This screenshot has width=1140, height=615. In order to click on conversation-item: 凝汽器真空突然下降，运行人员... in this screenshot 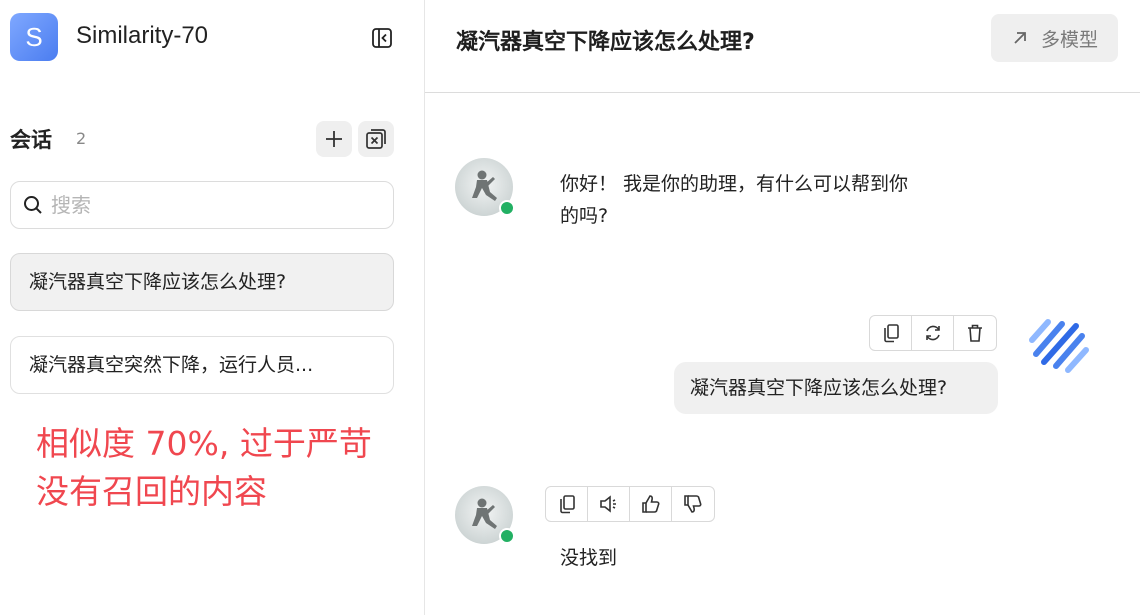, I will do `click(202, 365)`.